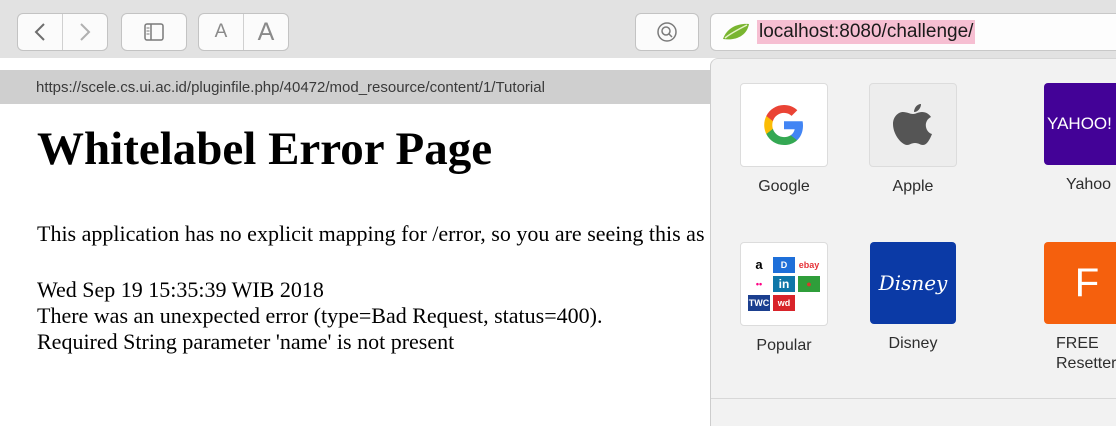 Image resolution: width=1116 pixels, height=426 pixels. I want to click on increase-text-size-button: A, so click(265, 32).